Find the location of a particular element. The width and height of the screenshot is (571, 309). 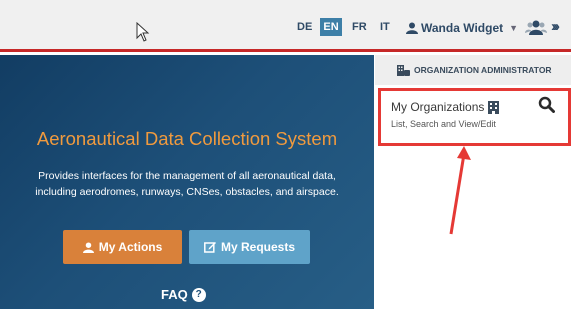

hero-title: Aeronautical Data Collection System is located at coordinates (187, 138).